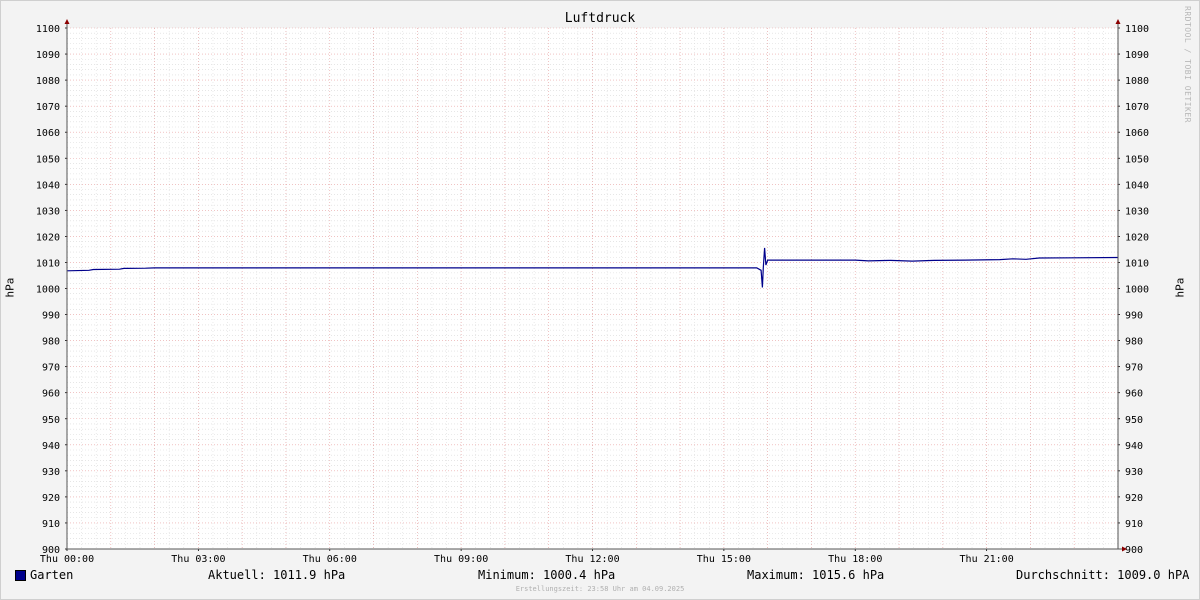  I want to click on y-tick-label-right: 1020, so click(1137, 237).